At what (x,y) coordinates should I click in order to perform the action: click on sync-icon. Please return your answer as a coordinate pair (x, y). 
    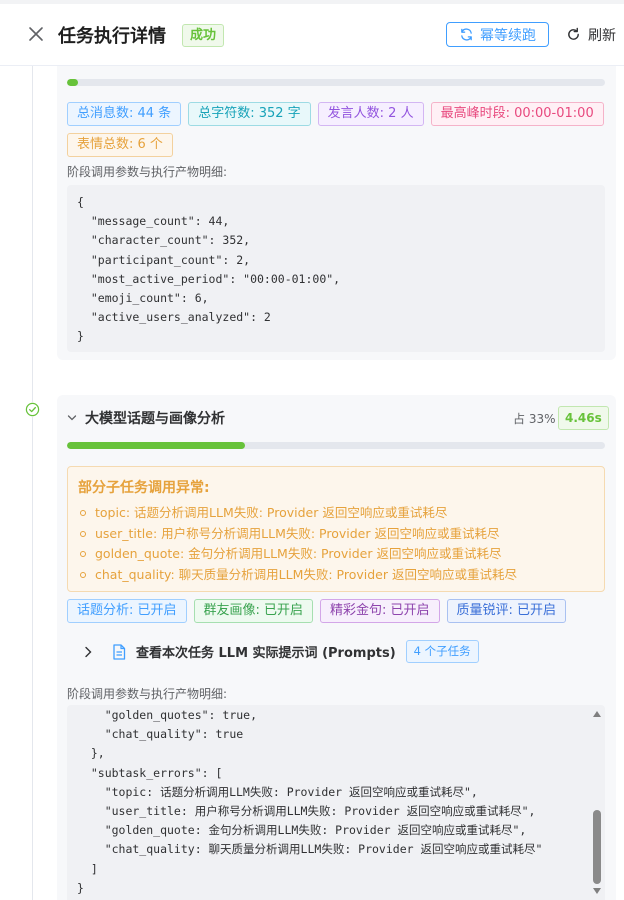
    Looking at the image, I should click on (466, 34).